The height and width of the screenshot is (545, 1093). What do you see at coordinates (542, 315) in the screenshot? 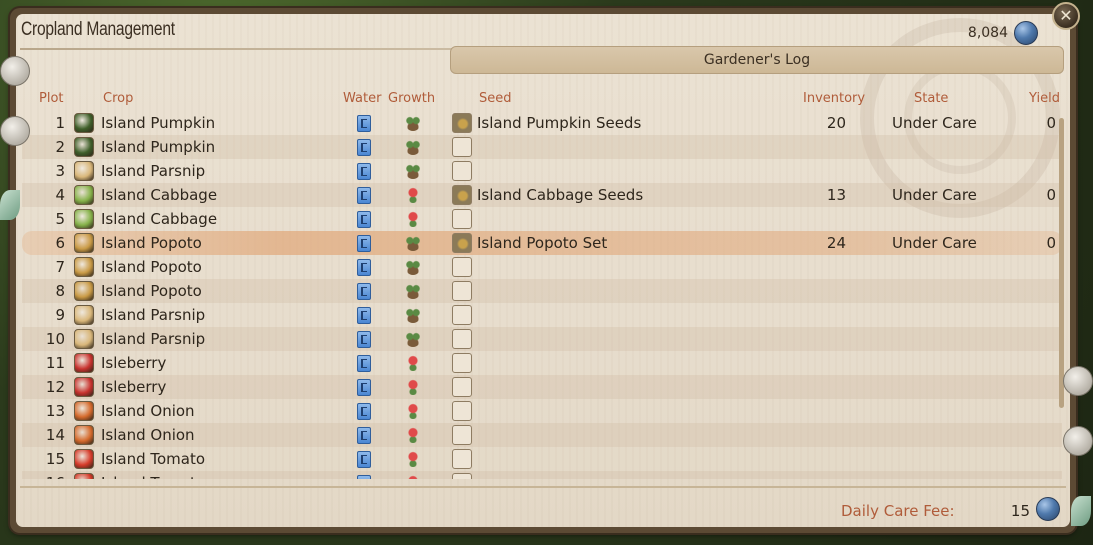
I see `plot-row: 9 Island Parsnip` at bounding box center [542, 315].